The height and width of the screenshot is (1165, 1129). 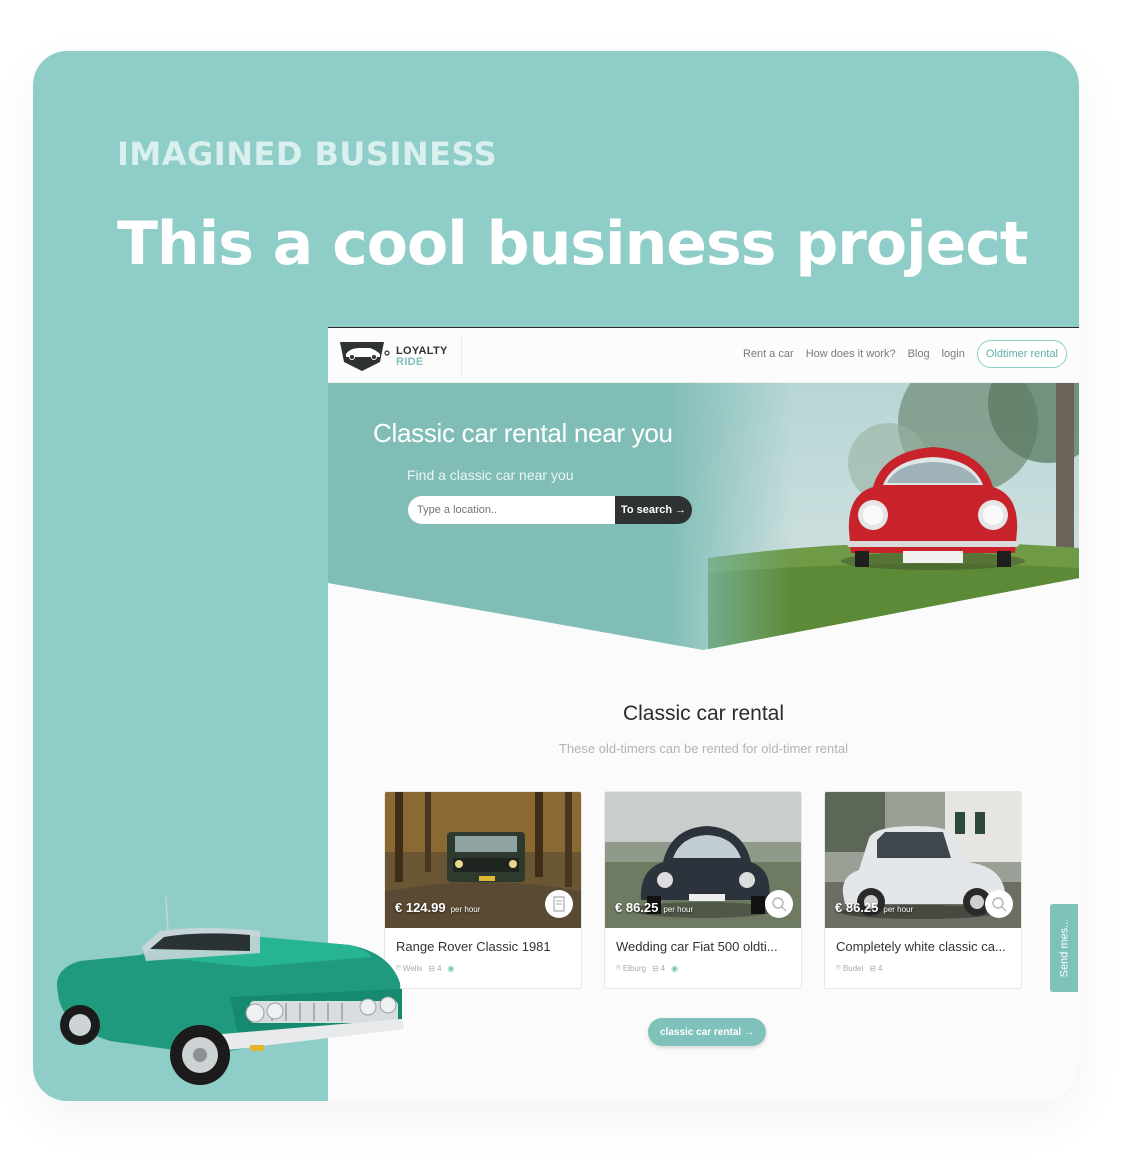 What do you see at coordinates (410, 362) in the screenshot?
I see `logo-text-ride: RIDE` at bounding box center [410, 362].